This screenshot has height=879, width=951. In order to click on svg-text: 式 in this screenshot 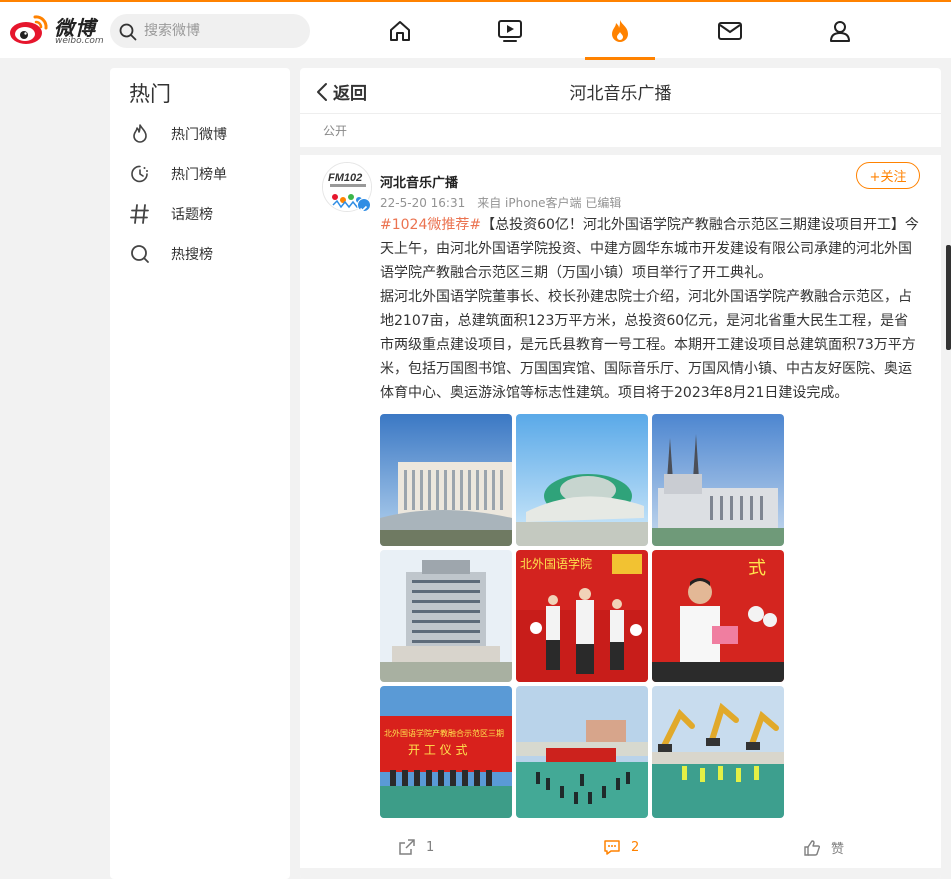, I will do `click(757, 568)`.